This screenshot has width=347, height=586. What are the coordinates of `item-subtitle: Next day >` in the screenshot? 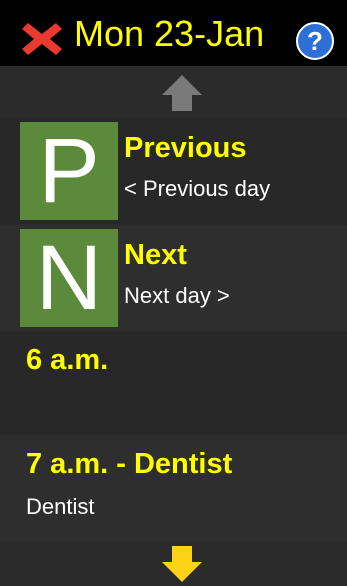 It's located at (177, 295).